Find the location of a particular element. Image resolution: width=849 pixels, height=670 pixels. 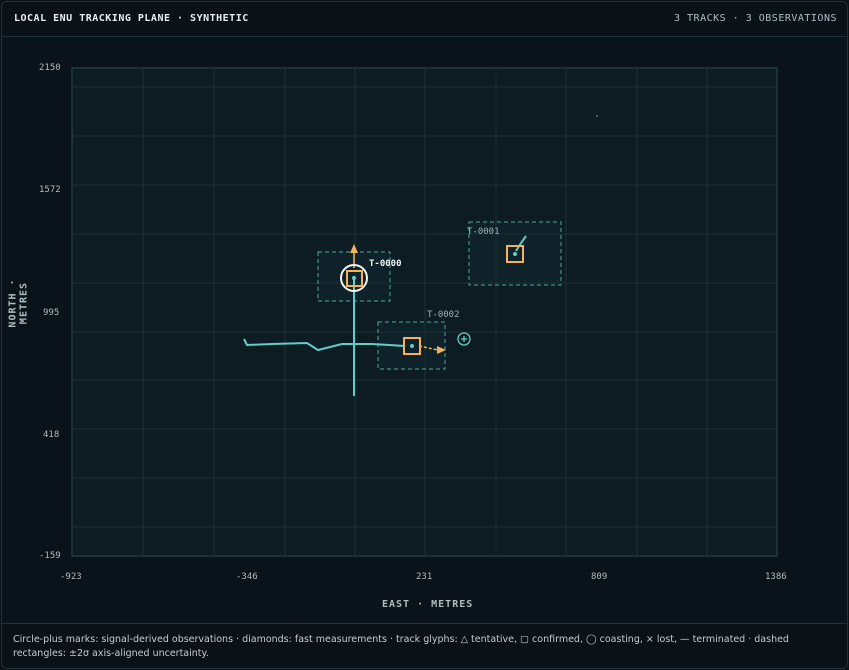

track-t0001: T-0001 is located at coordinates (514, 253).